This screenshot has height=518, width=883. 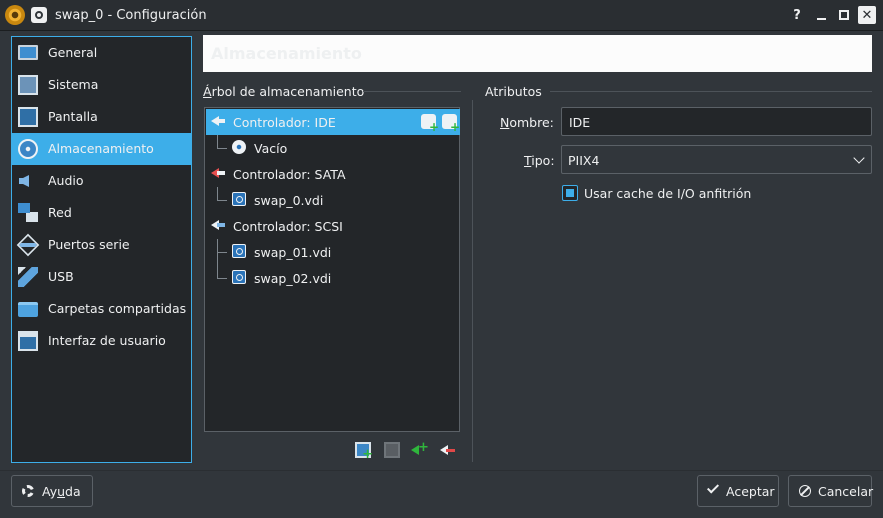 I want to click on sidebar-item-label: Carpetas compartidas, so click(x=117, y=308).